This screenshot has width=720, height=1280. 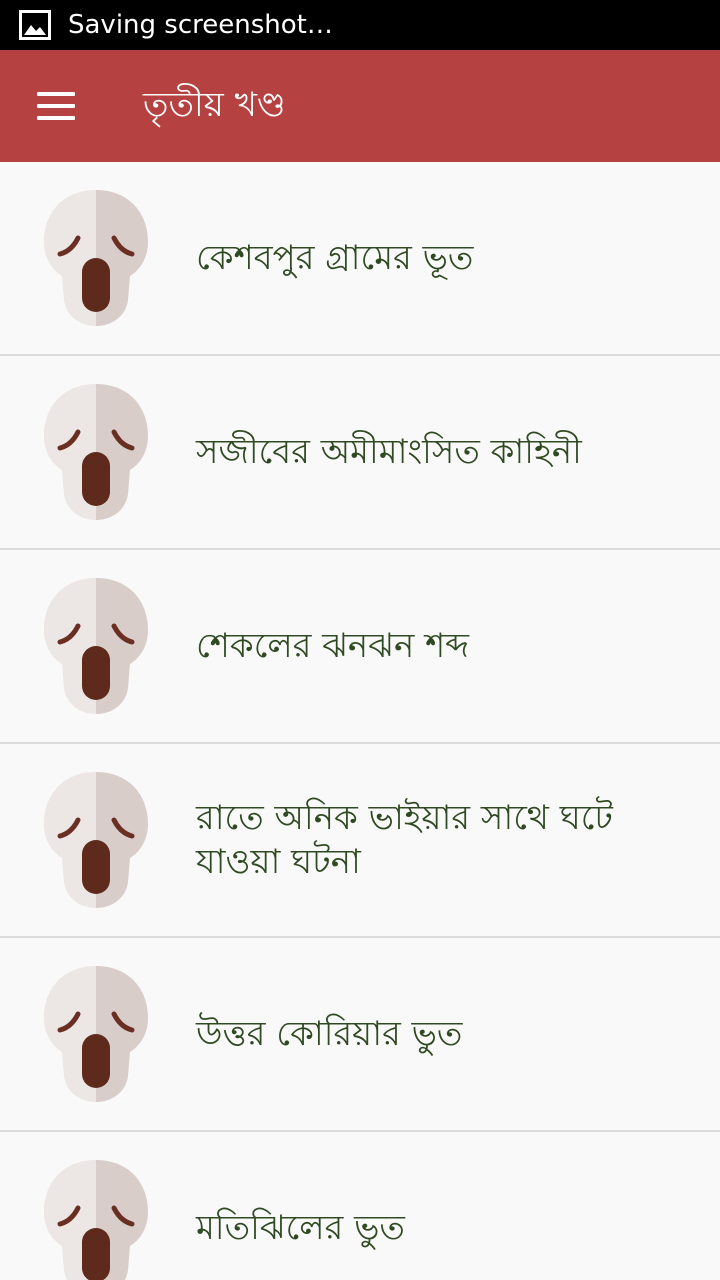 What do you see at coordinates (35, 25) in the screenshot?
I see `image-icon` at bounding box center [35, 25].